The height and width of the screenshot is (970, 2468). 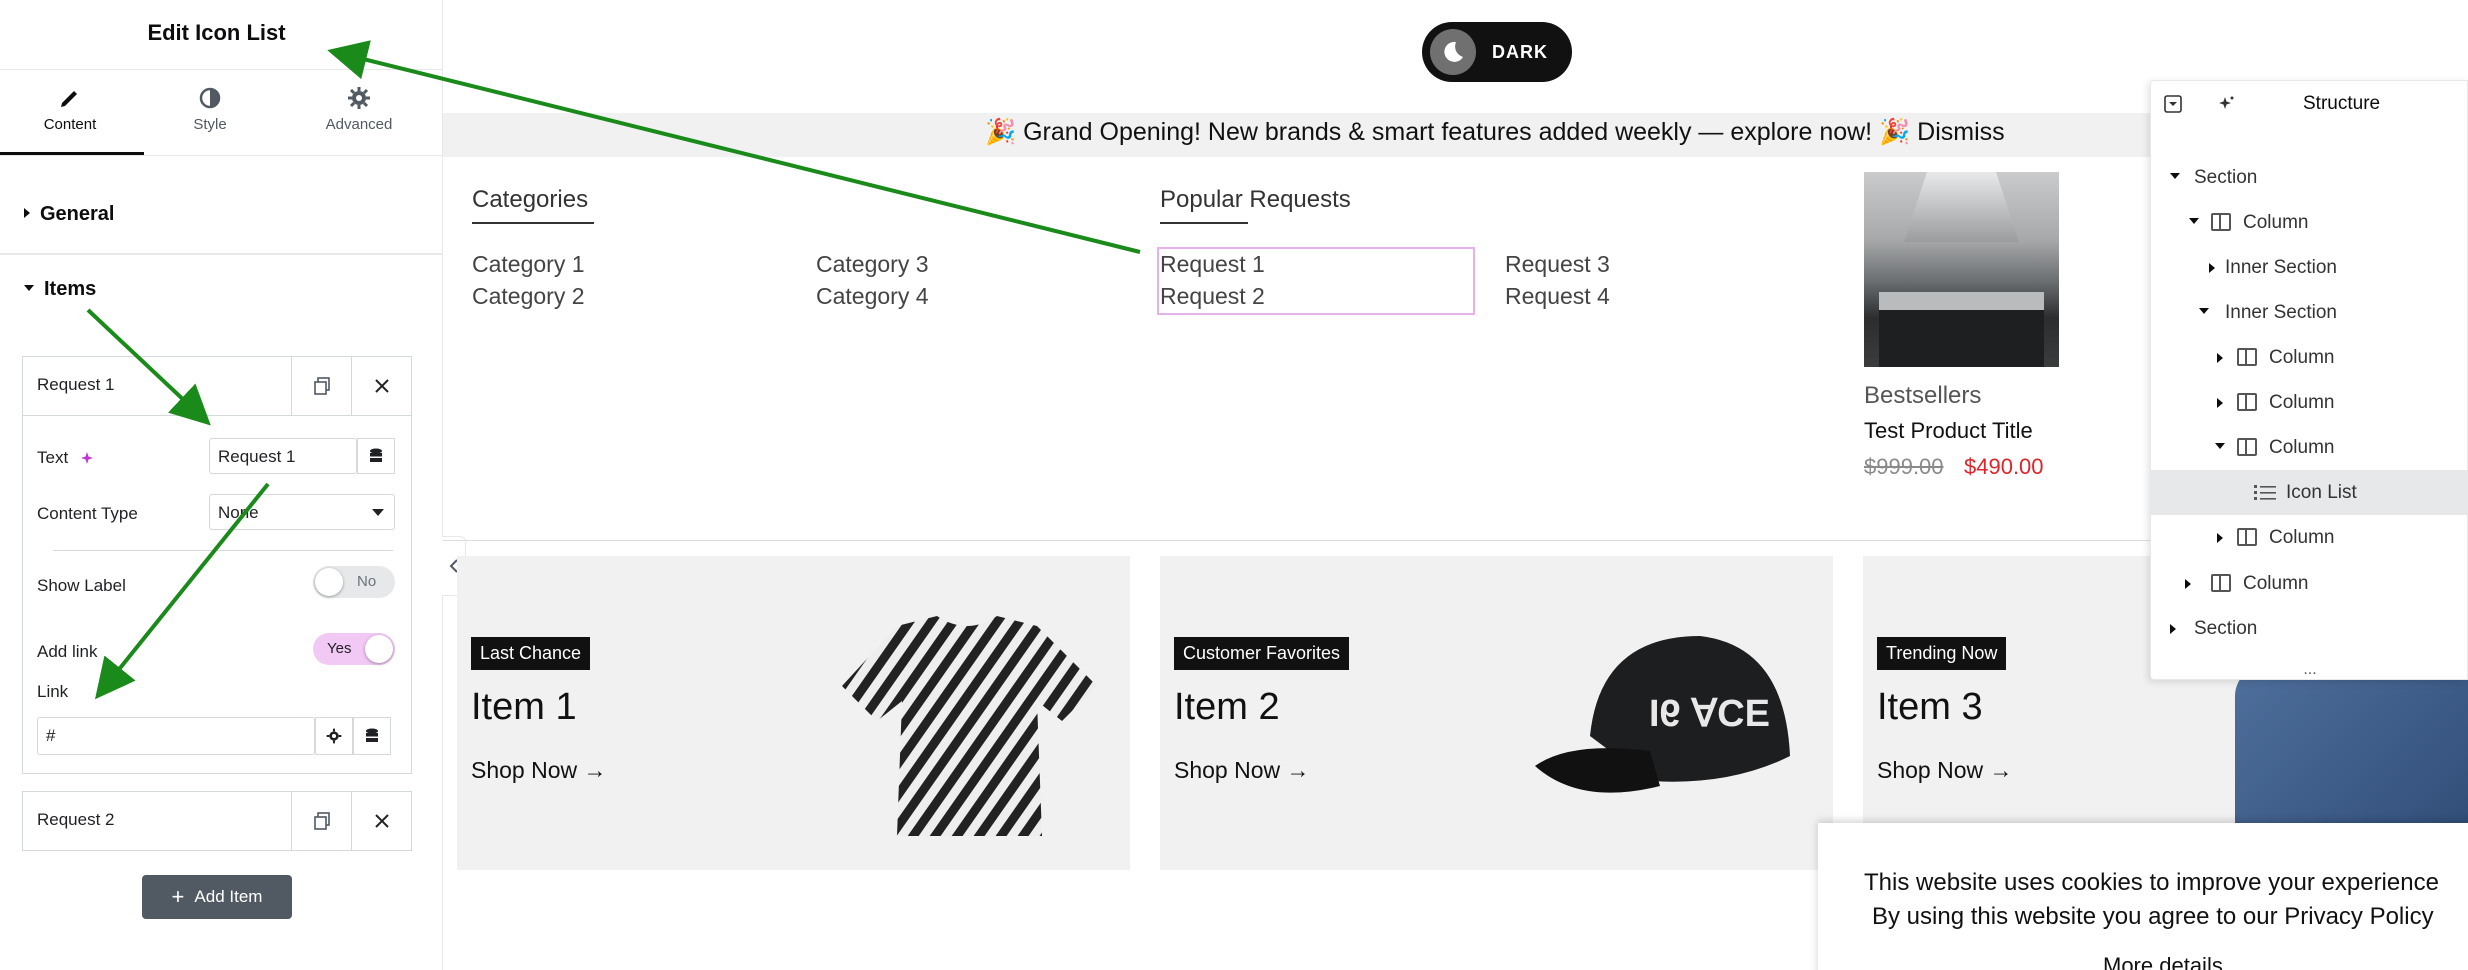 What do you see at coordinates (1557, 264) in the screenshot?
I see `request-link: Request 3` at bounding box center [1557, 264].